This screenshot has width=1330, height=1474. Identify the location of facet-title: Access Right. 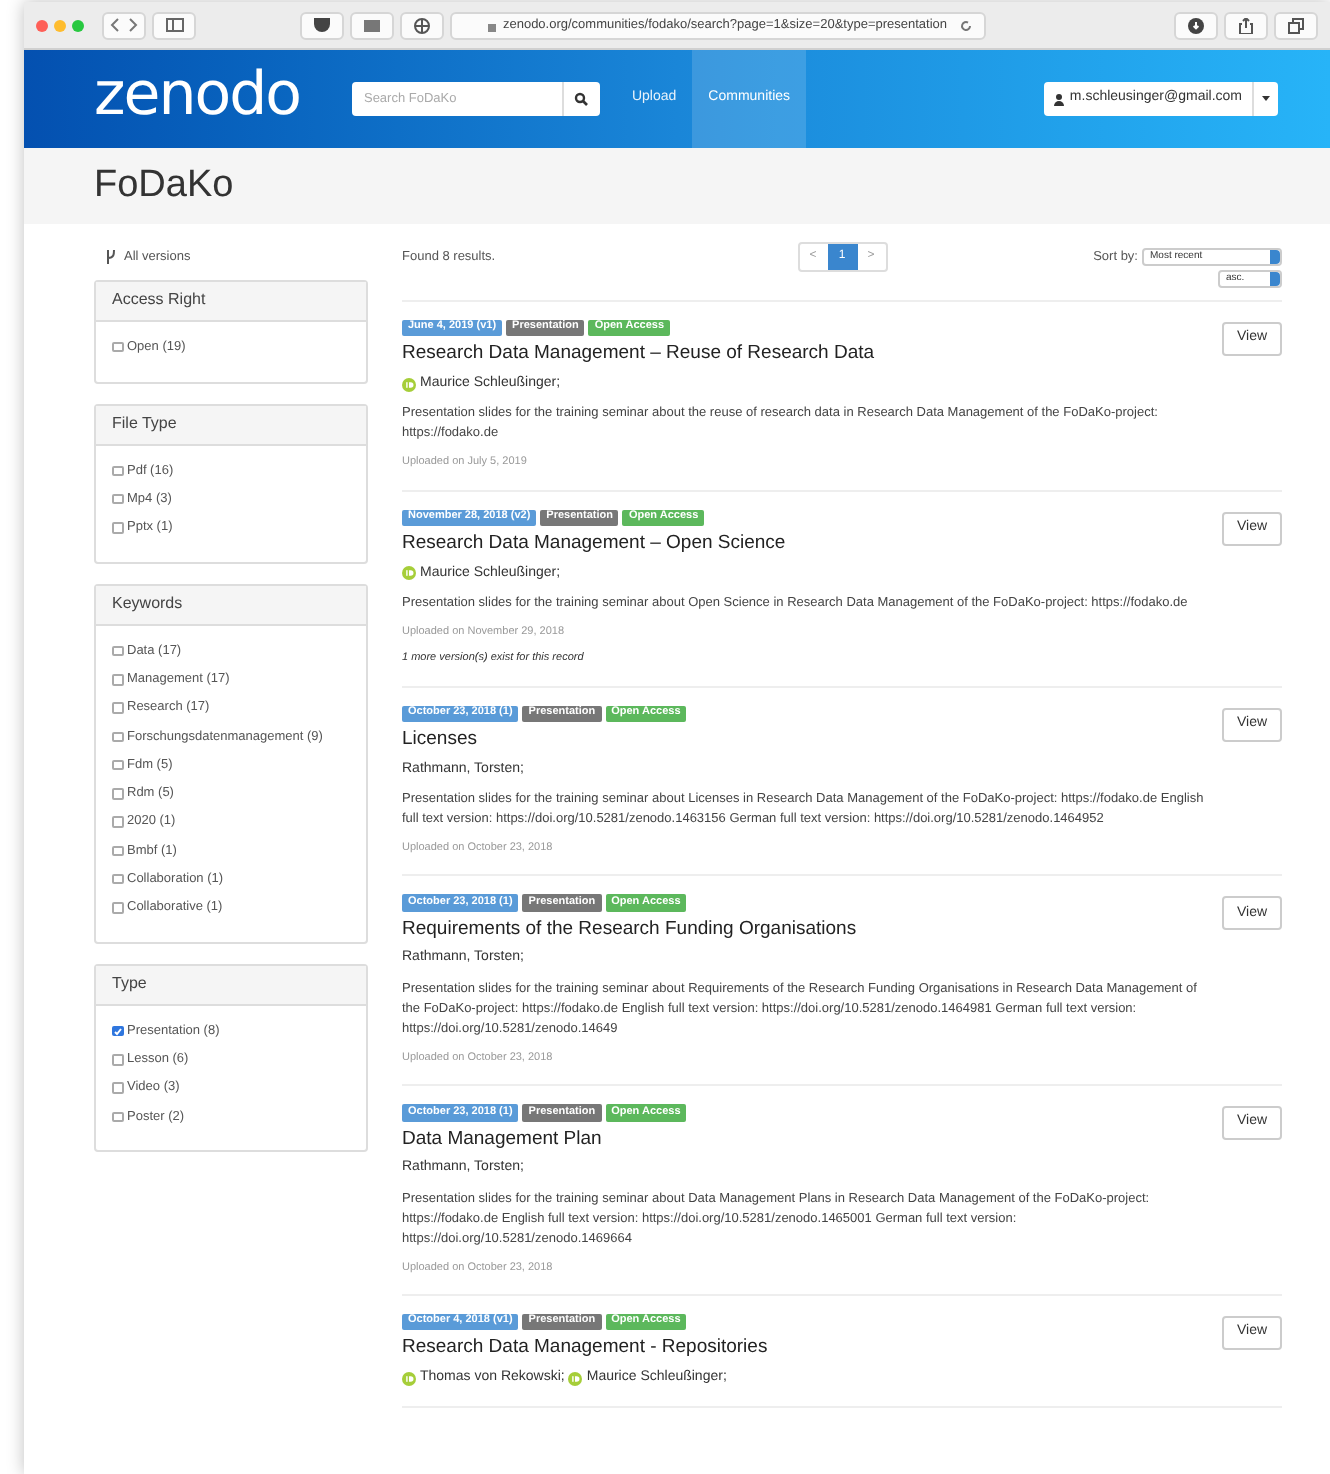
(159, 300).